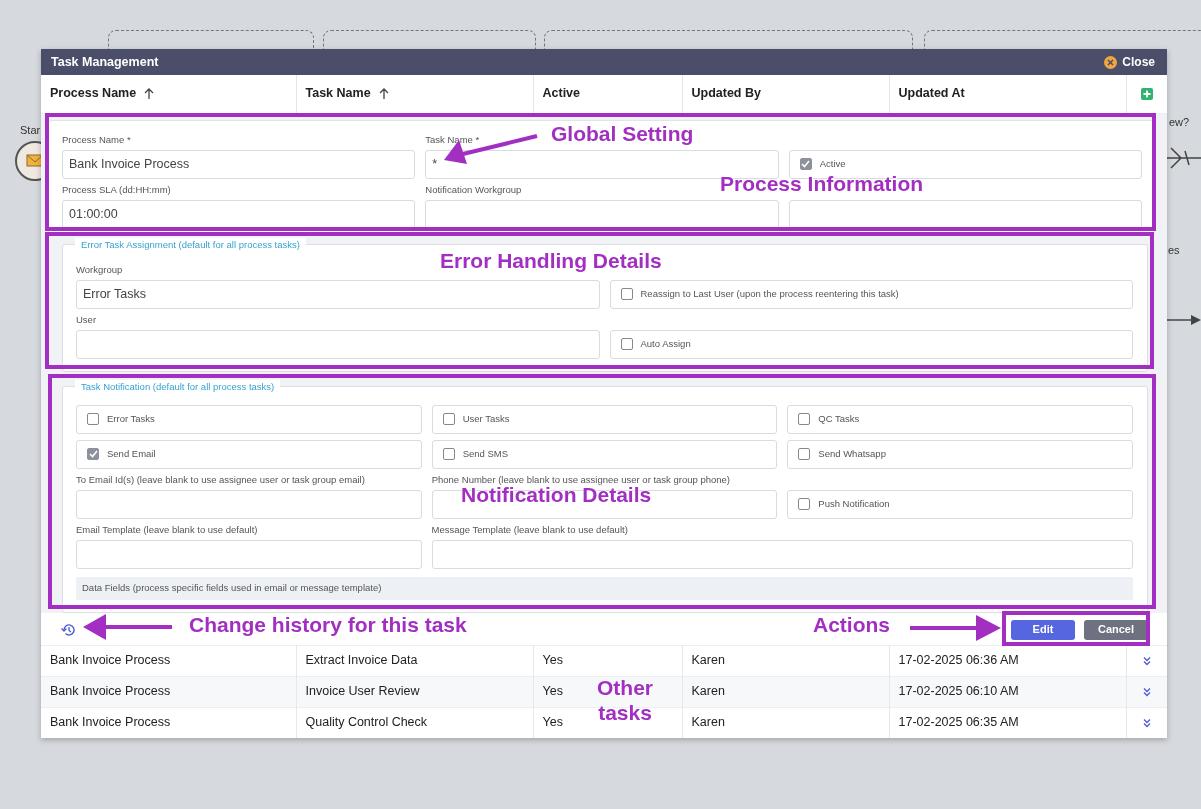  What do you see at coordinates (622, 134) in the screenshot?
I see `annotation-label: Global Setting` at bounding box center [622, 134].